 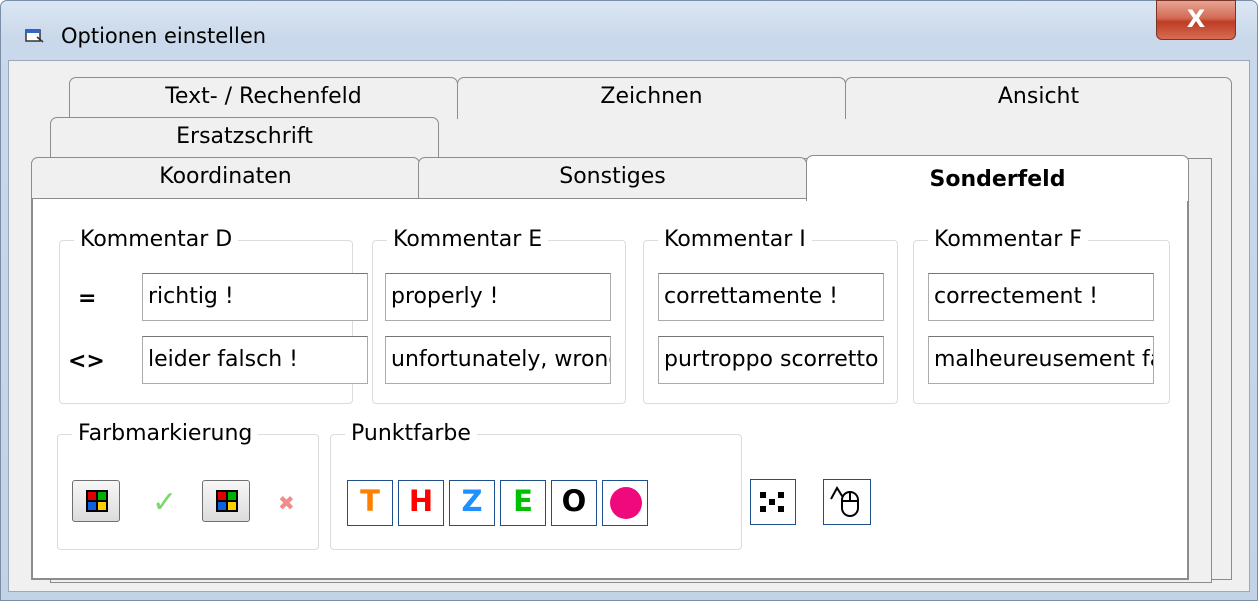 What do you see at coordinates (263, 98) in the screenshot?
I see `tab-text-rechenfeld: Text- / Rechenfeld` at bounding box center [263, 98].